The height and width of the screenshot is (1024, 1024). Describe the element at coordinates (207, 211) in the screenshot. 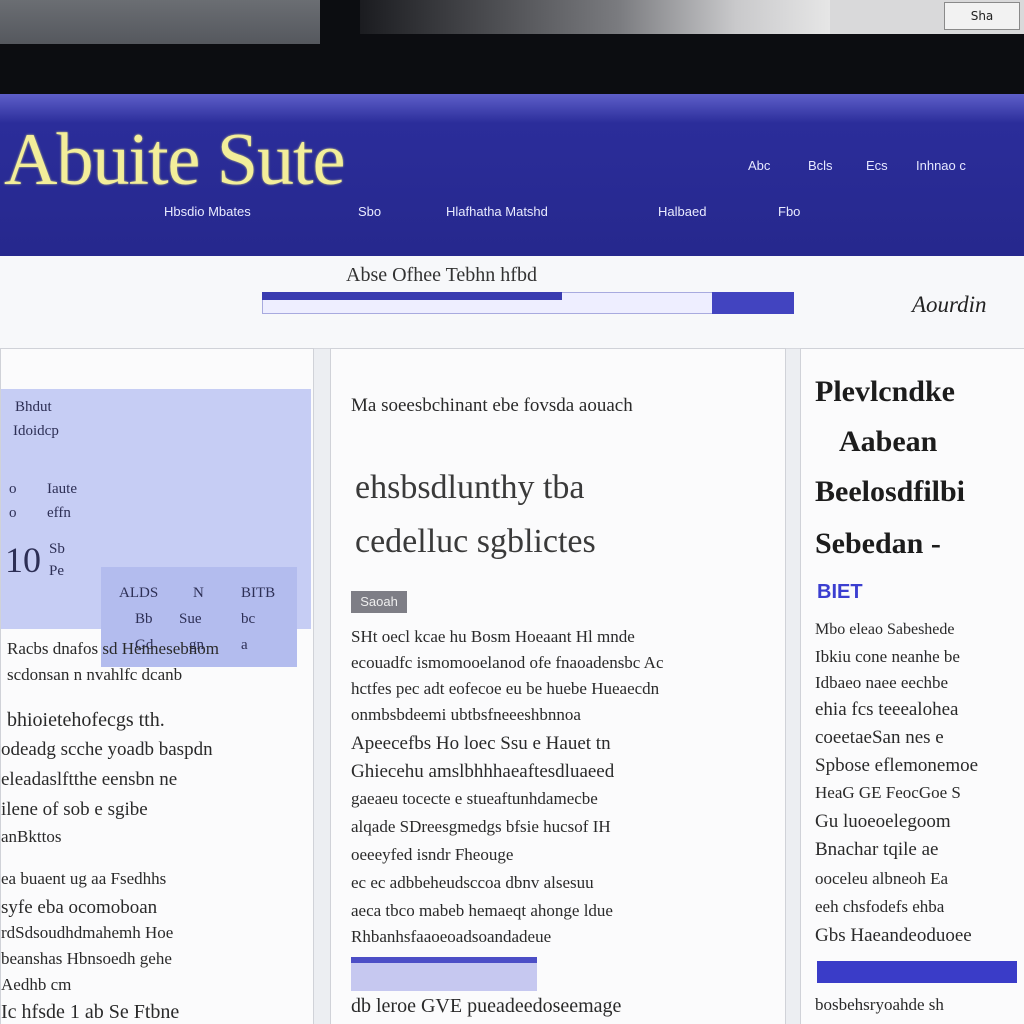

I see `sub-nav-link-1: Hbsdio Mbates` at that location.